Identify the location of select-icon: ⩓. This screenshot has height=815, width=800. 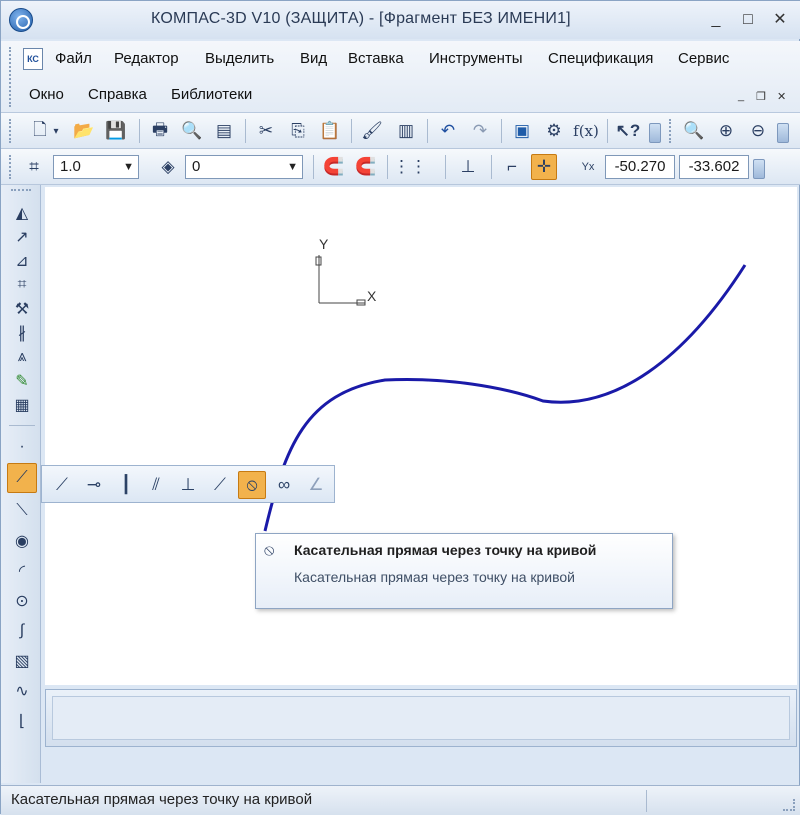
(22, 357).